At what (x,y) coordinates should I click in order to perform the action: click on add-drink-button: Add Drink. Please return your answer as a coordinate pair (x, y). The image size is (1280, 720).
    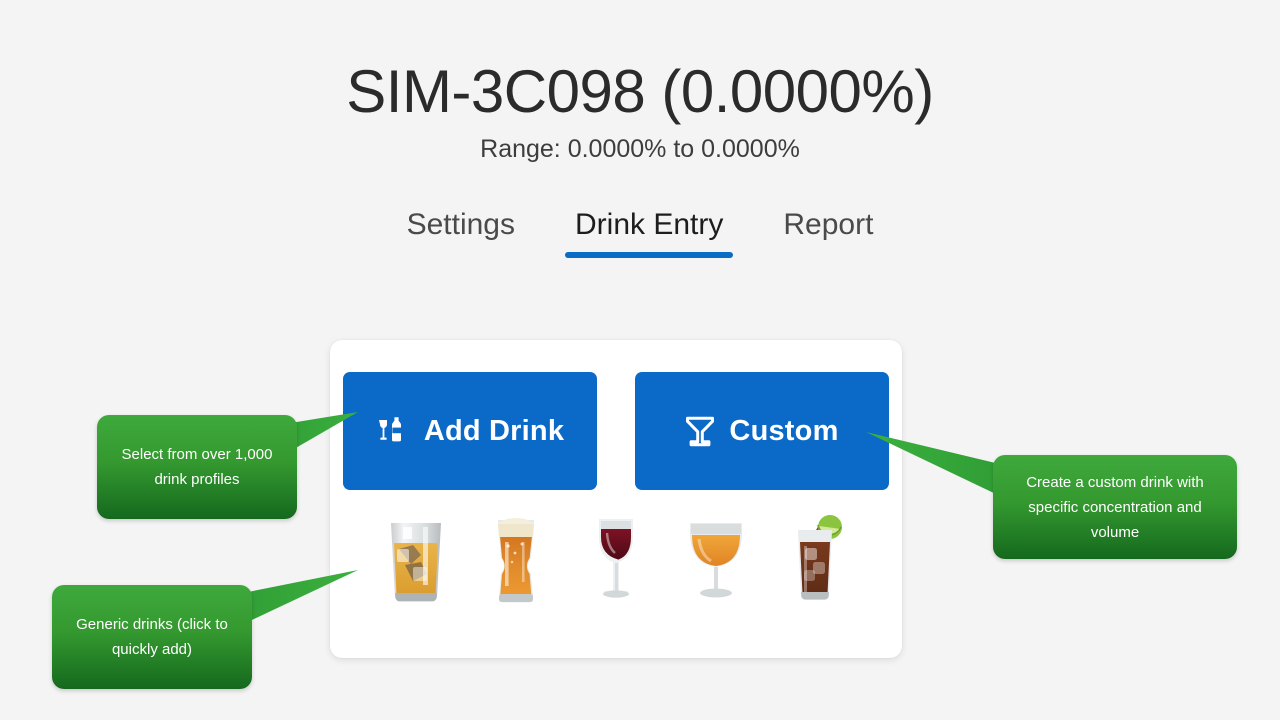
    Looking at the image, I should click on (470, 431).